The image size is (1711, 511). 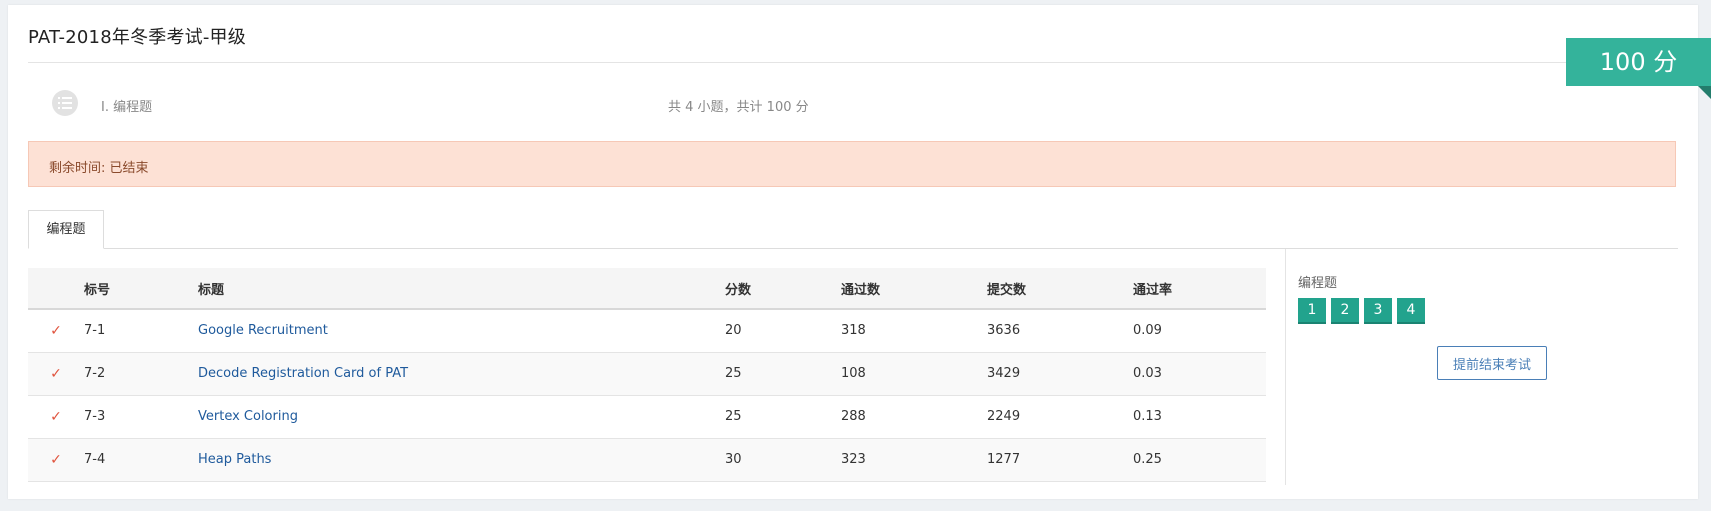 What do you see at coordinates (853, 331) in the screenshot?
I see `problem-passed: 318` at bounding box center [853, 331].